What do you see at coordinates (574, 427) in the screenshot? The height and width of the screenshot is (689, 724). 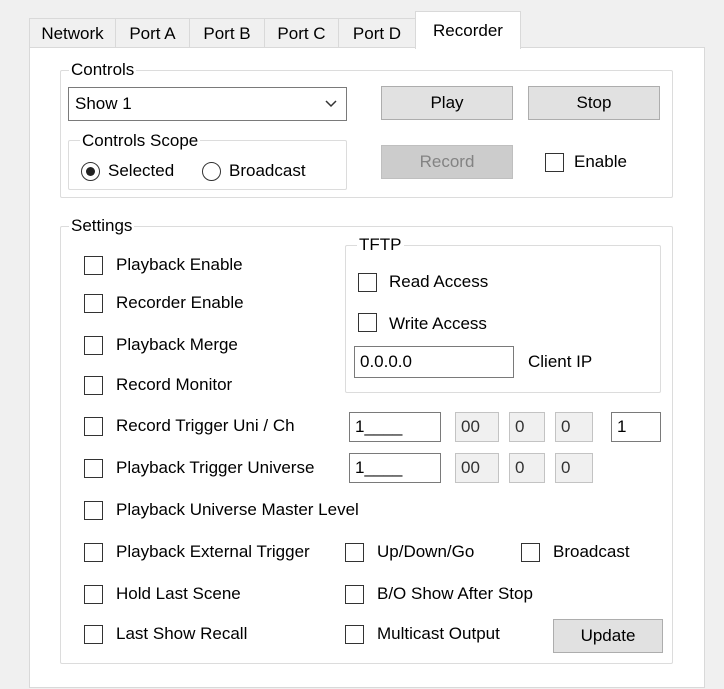 I see `record-trigger-field-4: 0` at bounding box center [574, 427].